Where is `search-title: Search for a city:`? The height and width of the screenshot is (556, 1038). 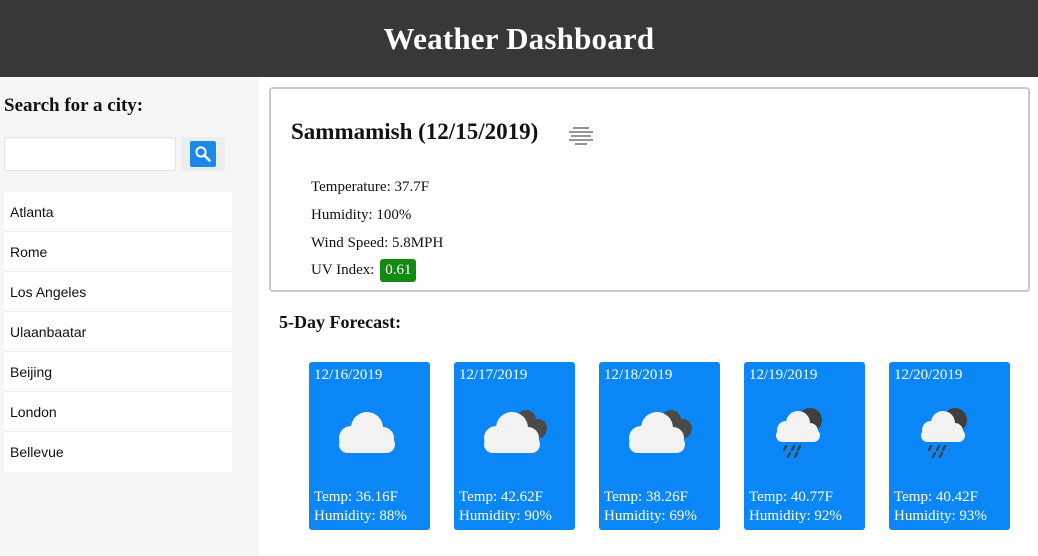 search-title: Search for a city: is located at coordinates (74, 105).